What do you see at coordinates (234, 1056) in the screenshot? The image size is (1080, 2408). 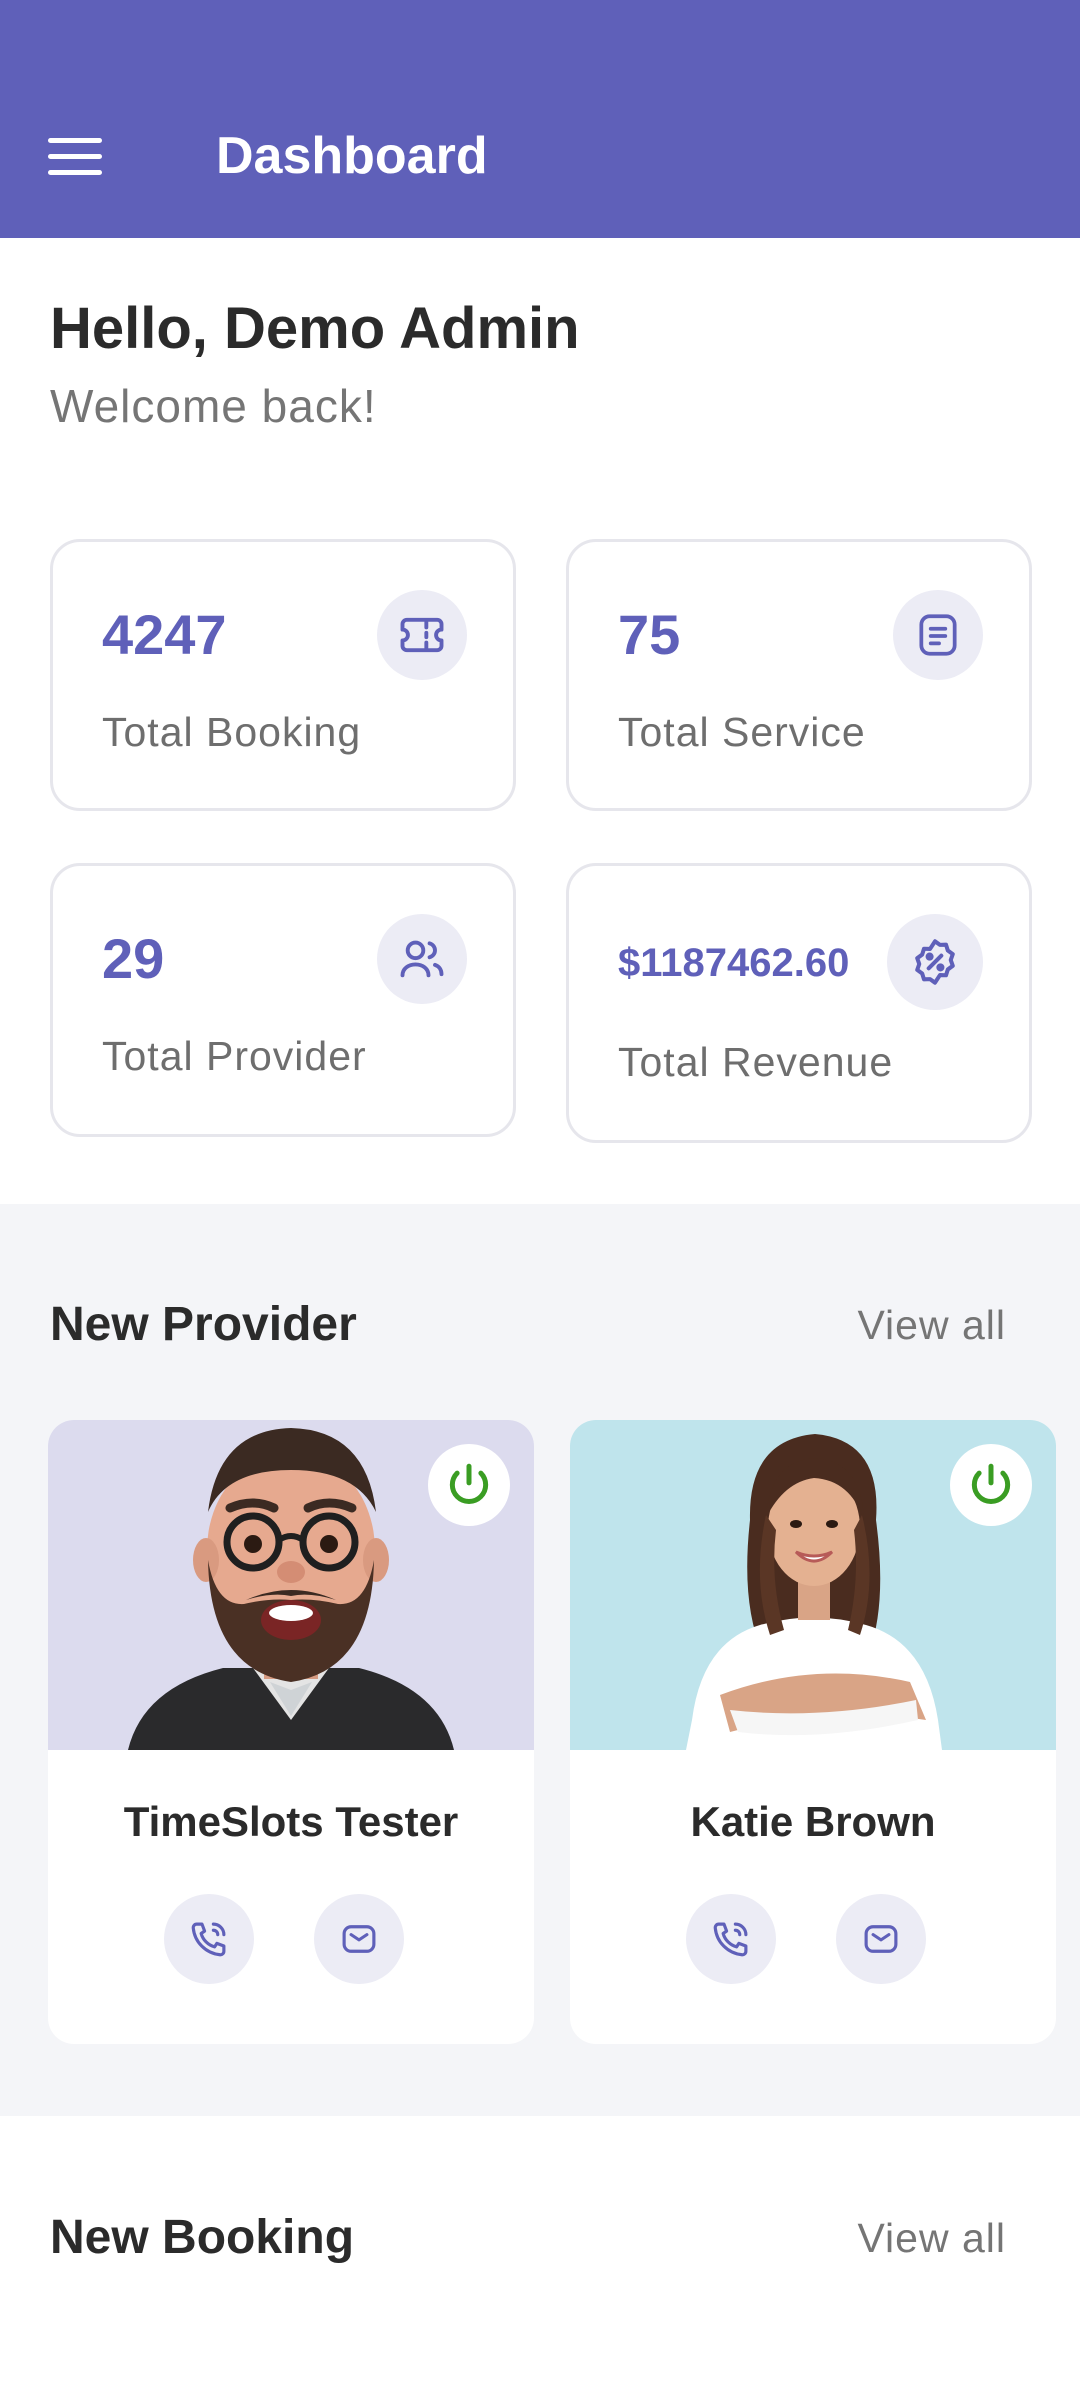 I see `stat-label: Total Provider` at bounding box center [234, 1056].